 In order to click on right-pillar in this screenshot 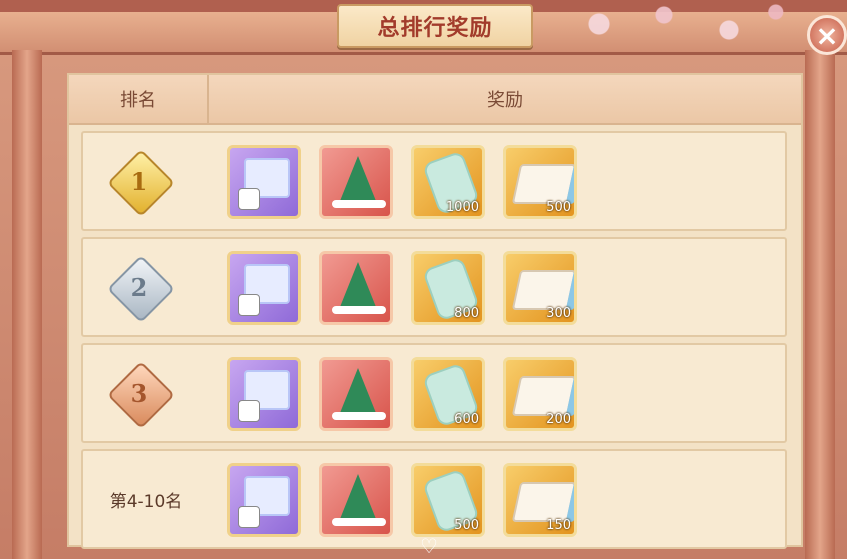, I will do `click(820, 304)`.